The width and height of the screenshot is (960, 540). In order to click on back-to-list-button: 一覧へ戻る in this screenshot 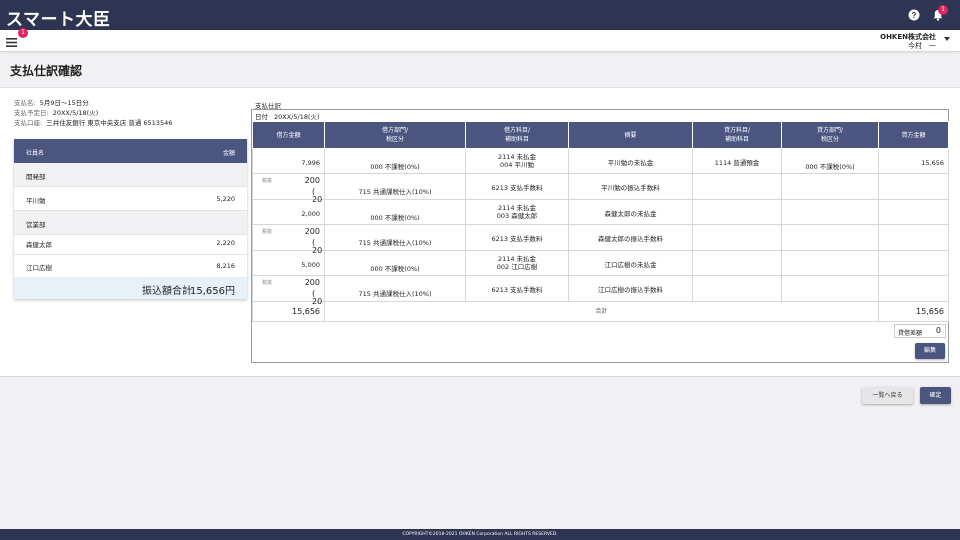, I will do `click(887, 395)`.